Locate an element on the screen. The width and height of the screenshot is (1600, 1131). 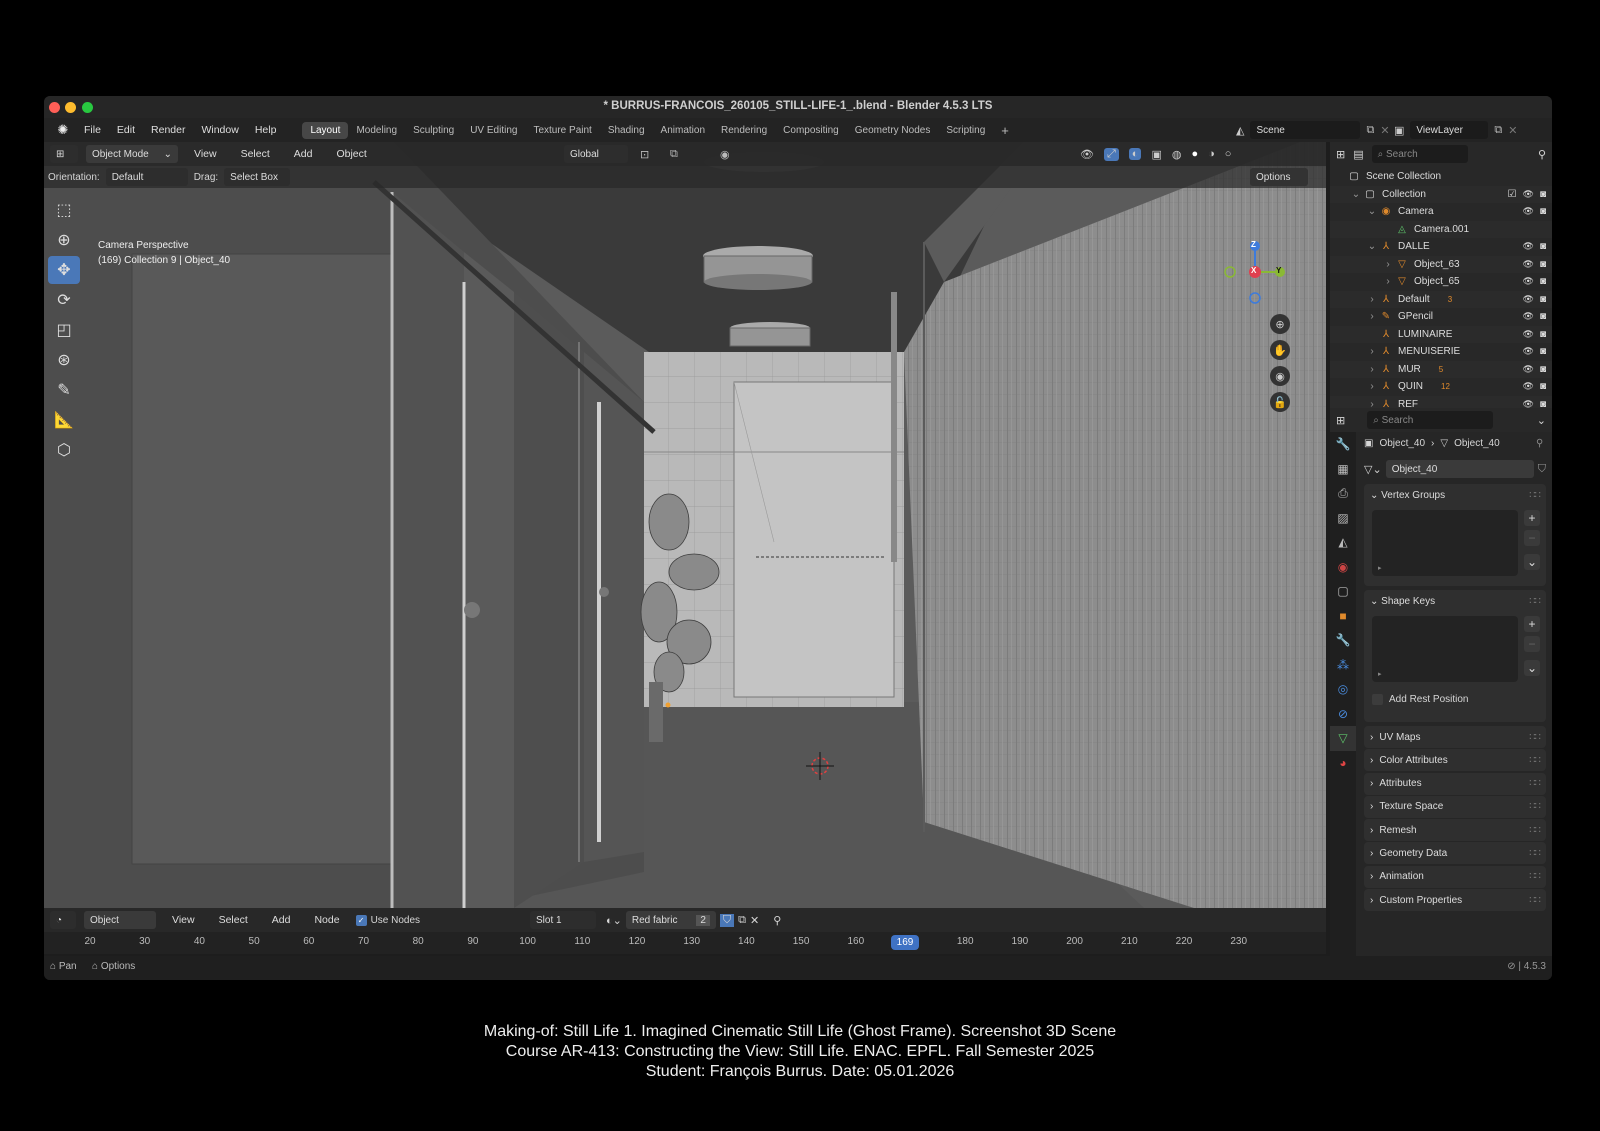
tab-texture-paint: Texture Paint is located at coordinates (562, 130).